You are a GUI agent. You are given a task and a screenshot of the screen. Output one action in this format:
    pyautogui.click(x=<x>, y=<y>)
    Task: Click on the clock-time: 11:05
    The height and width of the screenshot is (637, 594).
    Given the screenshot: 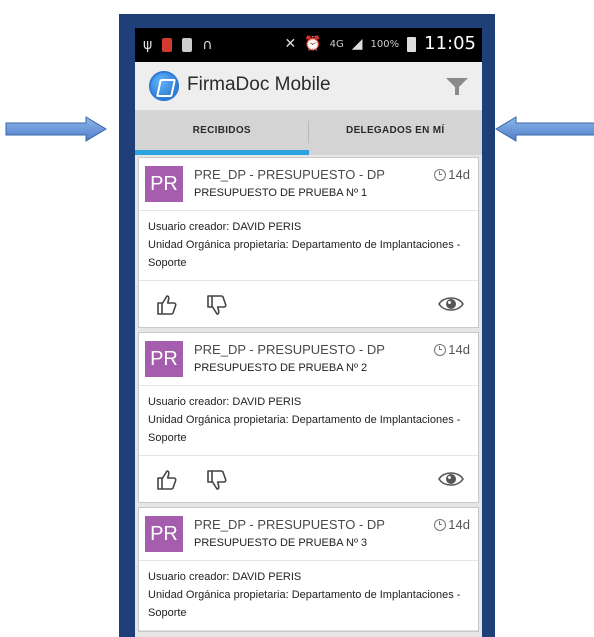 What is the action you would take?
    pyautogui.click(x=450, y=43)
    